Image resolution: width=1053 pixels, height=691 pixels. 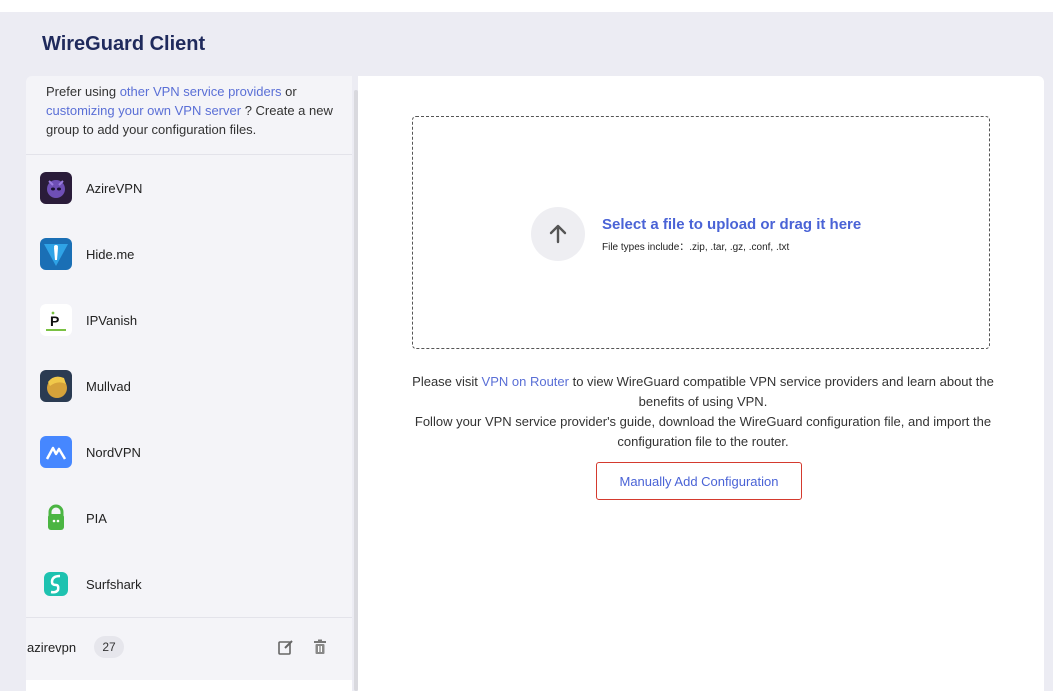 I want to click on provider-name: NordVPN, so click(x=113, y=452).